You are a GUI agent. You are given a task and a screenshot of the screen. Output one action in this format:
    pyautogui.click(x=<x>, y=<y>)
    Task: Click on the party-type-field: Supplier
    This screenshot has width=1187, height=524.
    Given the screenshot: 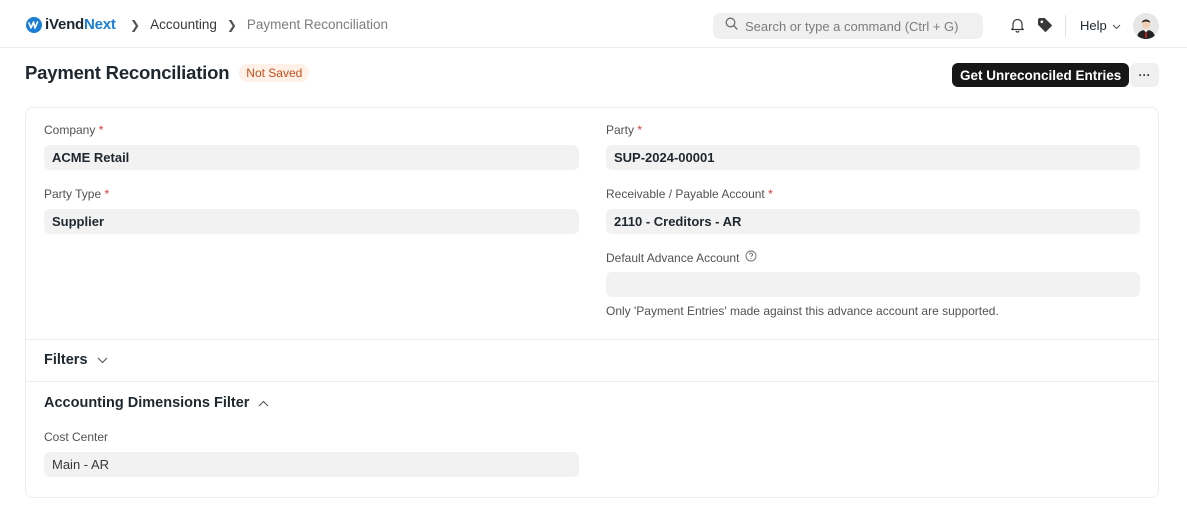 What is the action you would take?
    pyautogui.click(x=311, y=221)
    